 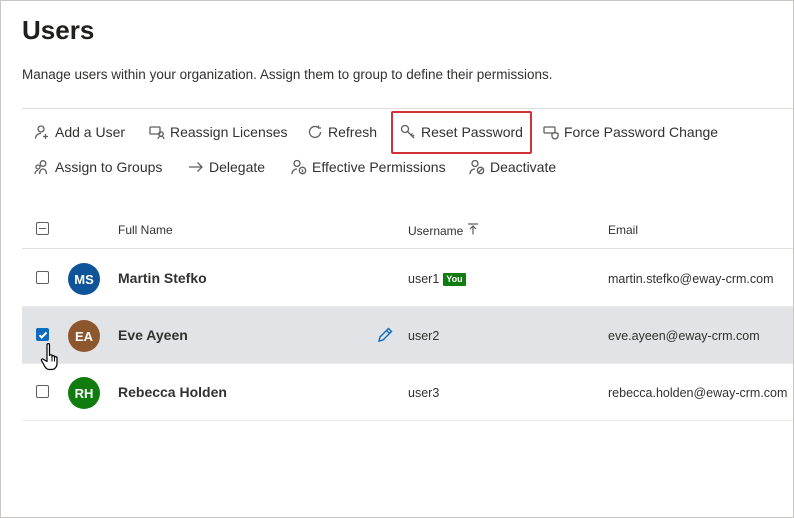 What do you see at coordinates (407, 108) in the screenshot?
I see `header-divider` at bounding box center [407, 108].